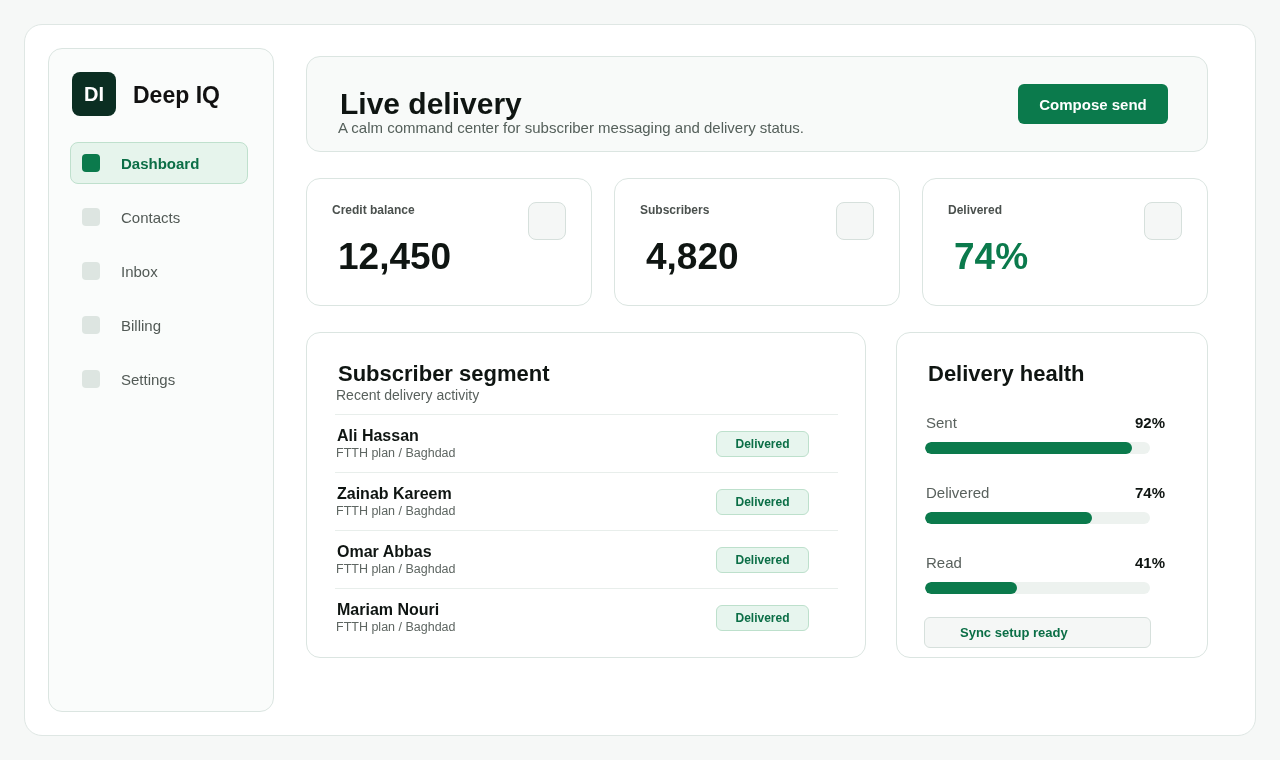 The height and width of the screenshot is (760, 1280). What do you see at coordinates (991, 256) in the screenshot?
I see `stat-value: 74%` at bounding box center [991, 256].